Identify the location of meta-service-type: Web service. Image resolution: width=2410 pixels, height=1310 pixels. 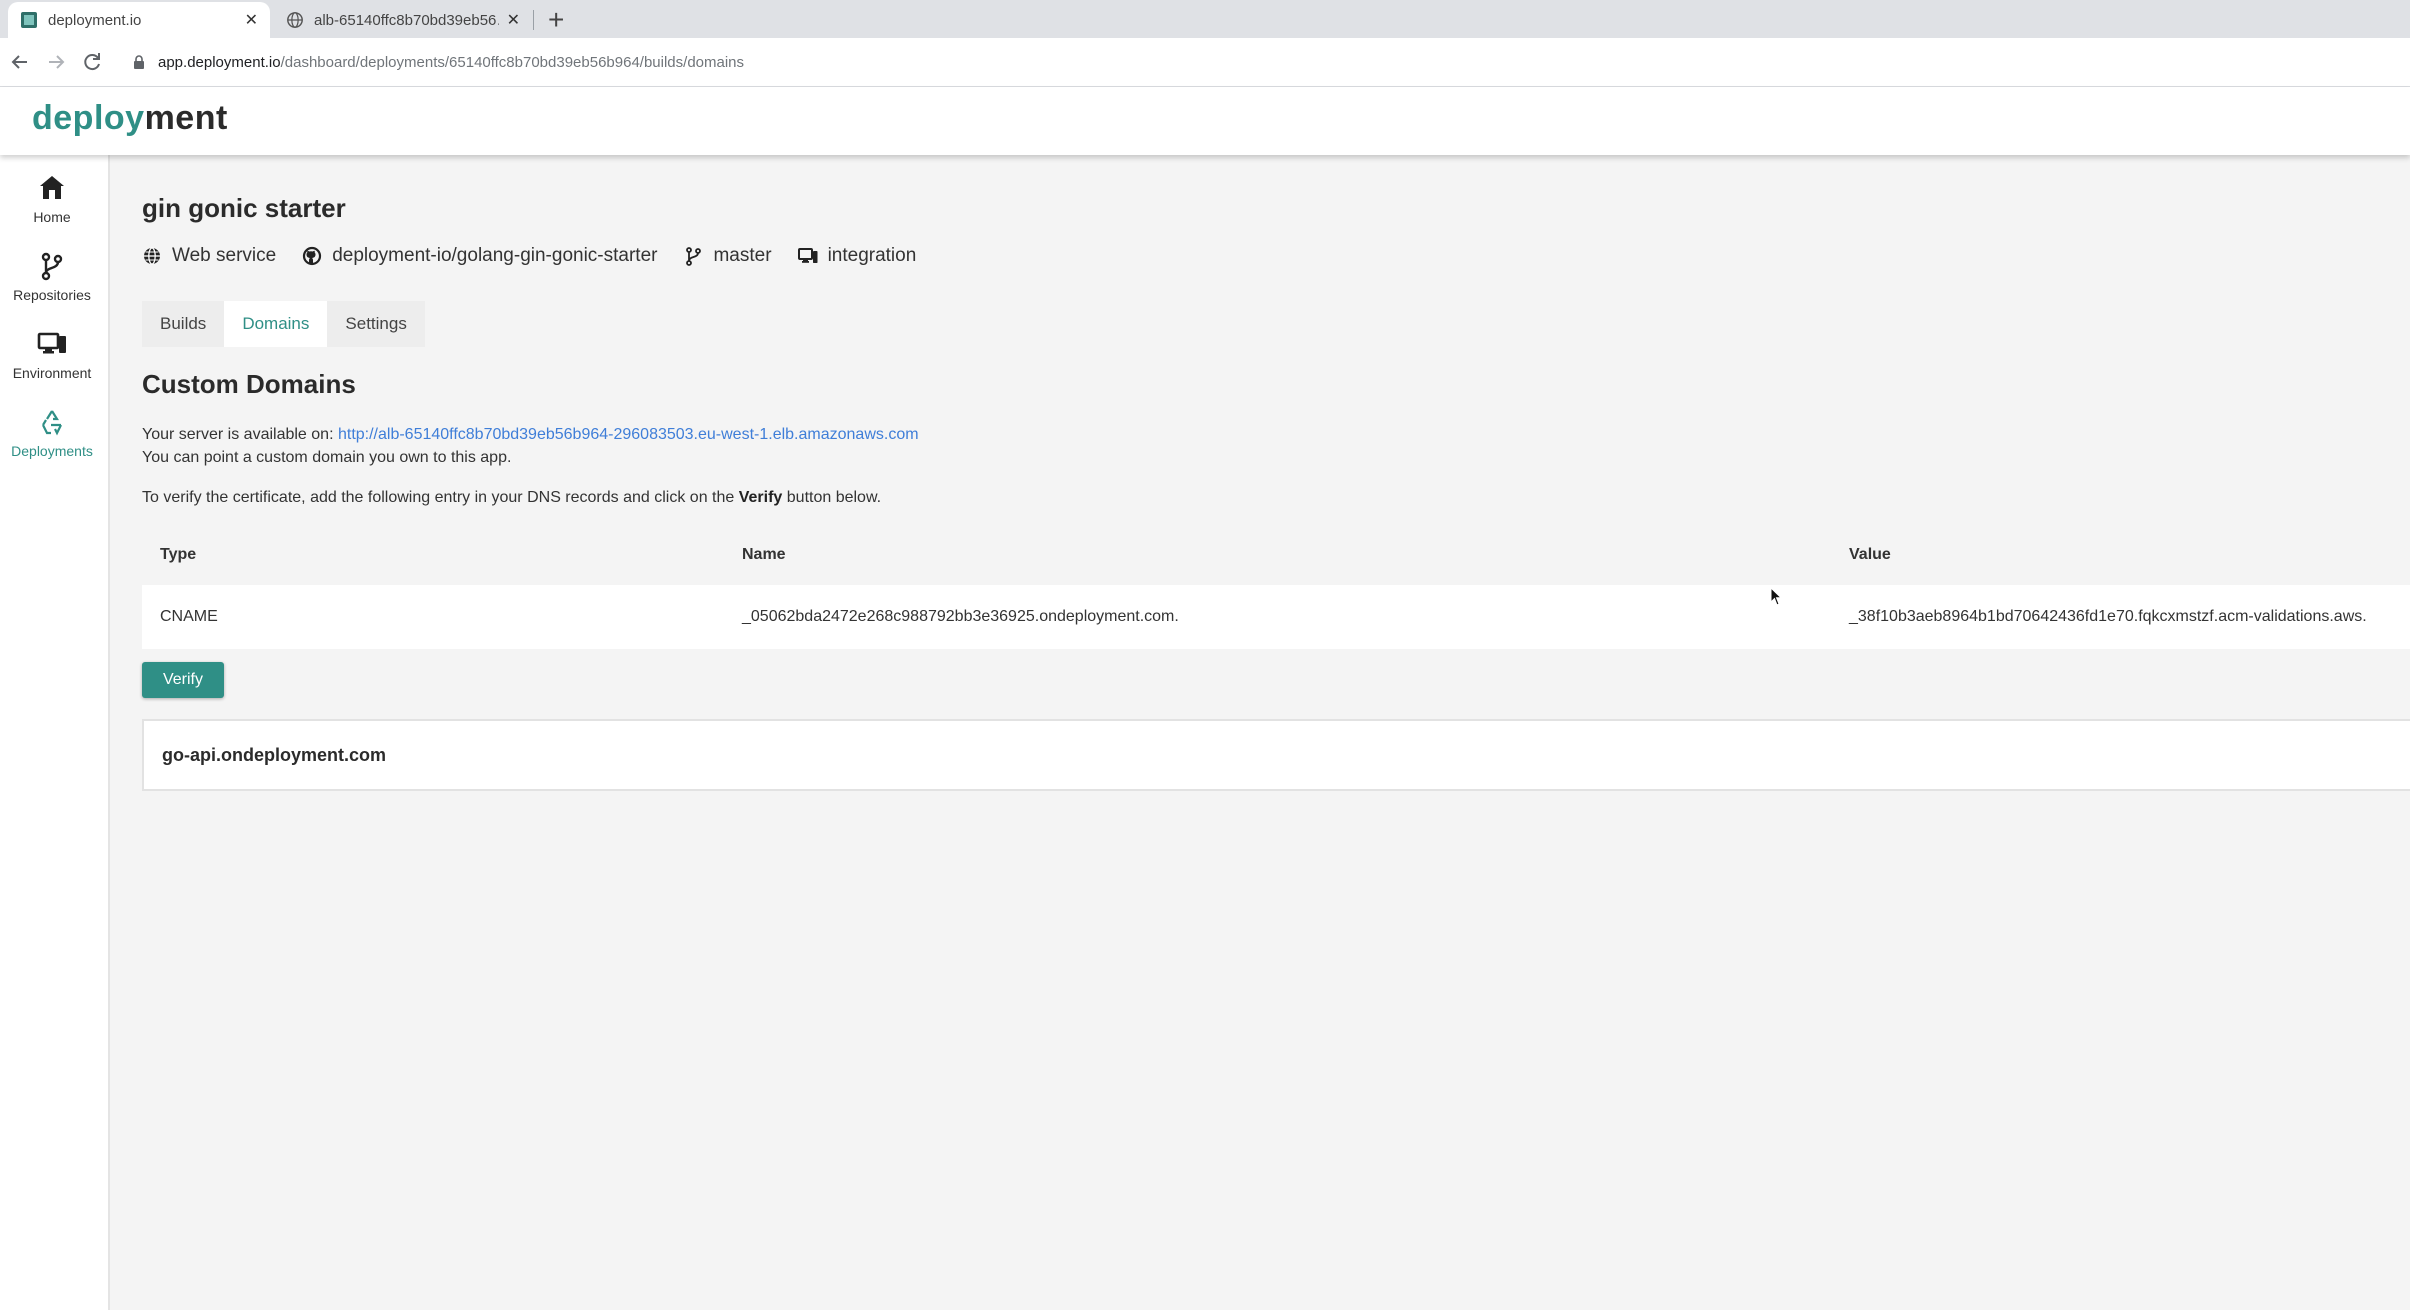
(209, 256).